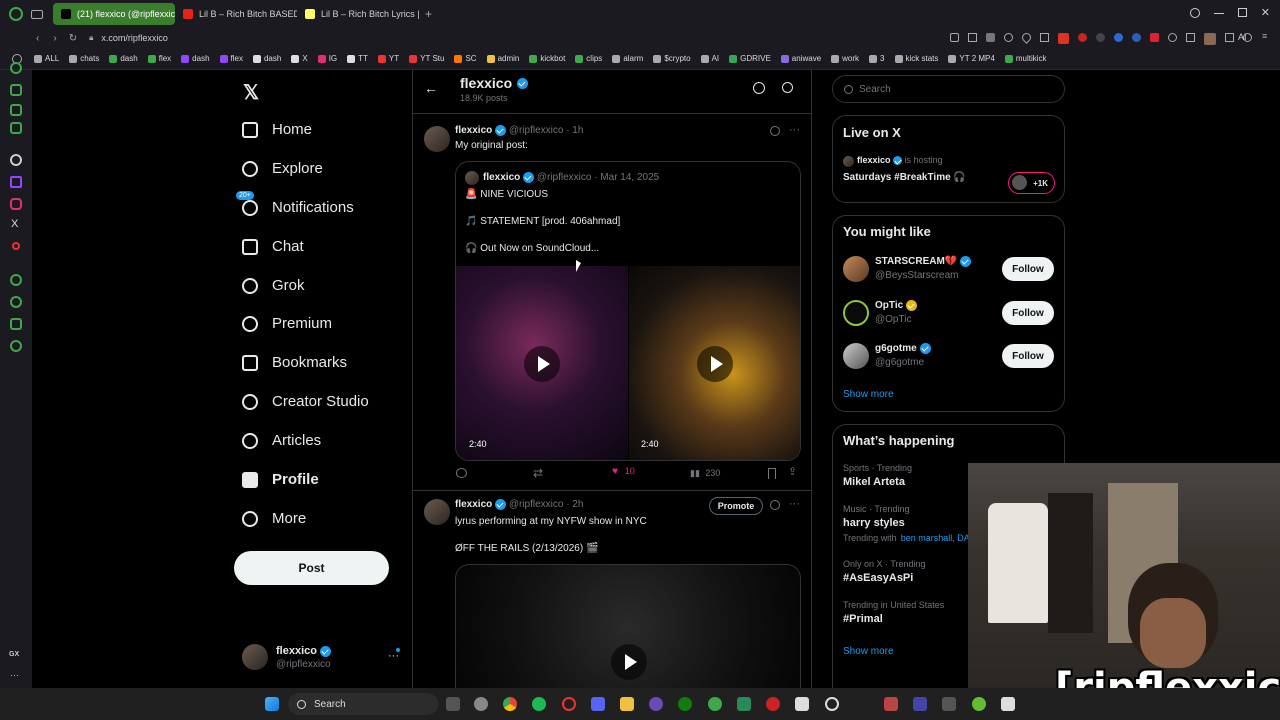 This screenshot has height=720, width=1280. What do you see at coordinates (685, 704) in the screenshot?
I see `xbox-icon` at bounding box center [685, 704].